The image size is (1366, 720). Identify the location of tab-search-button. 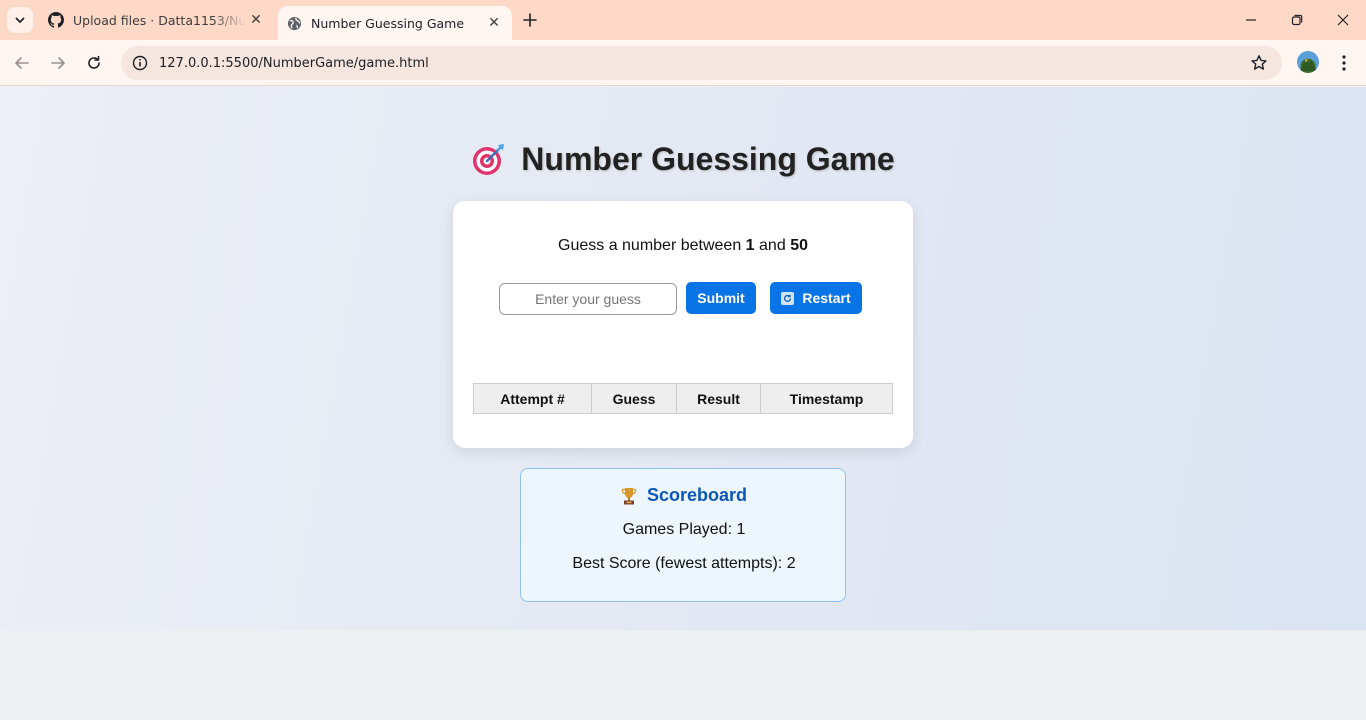
(20, 20).